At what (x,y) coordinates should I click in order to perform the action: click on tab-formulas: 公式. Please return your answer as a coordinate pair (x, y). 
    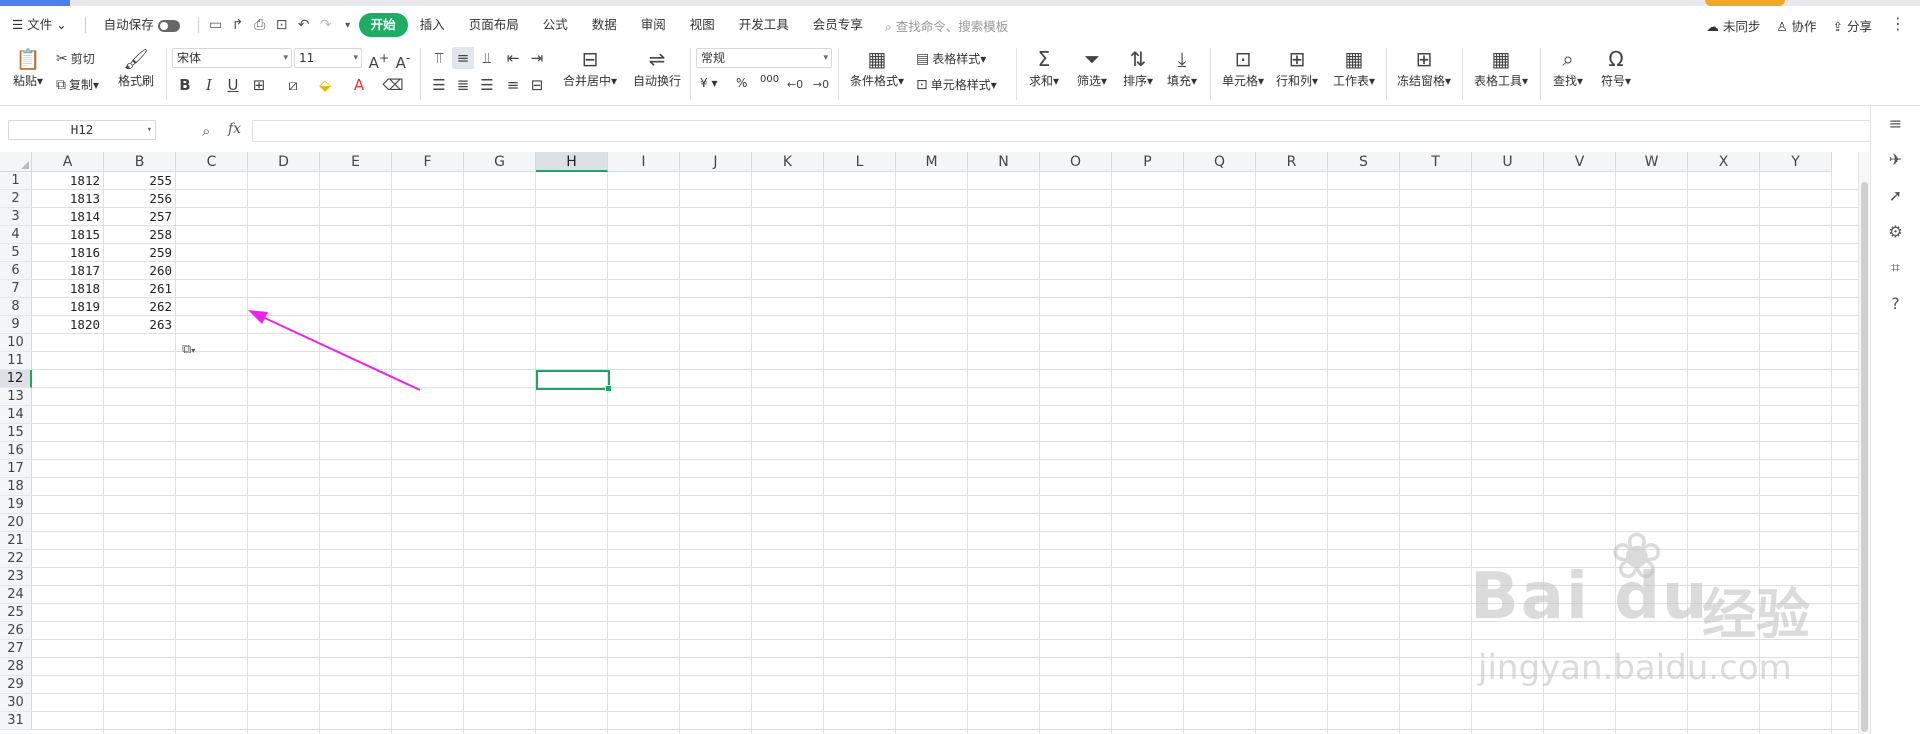
    Looking at the image, I should click on (555, 25).